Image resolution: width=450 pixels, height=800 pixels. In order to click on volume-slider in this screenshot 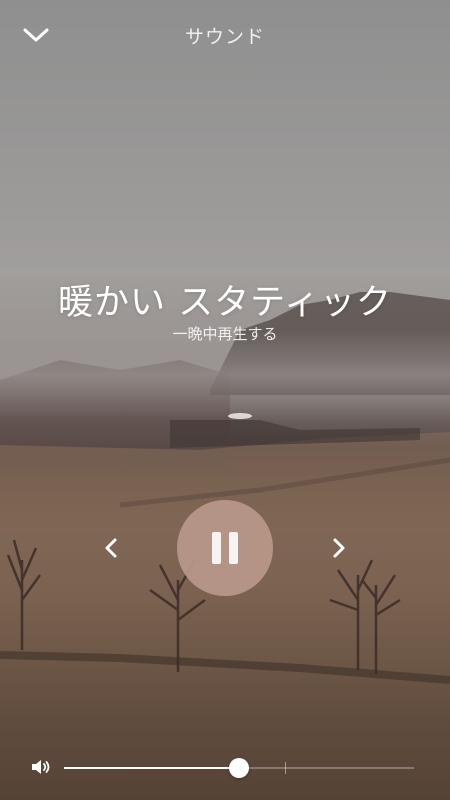, I will do `click(239, 768)`.